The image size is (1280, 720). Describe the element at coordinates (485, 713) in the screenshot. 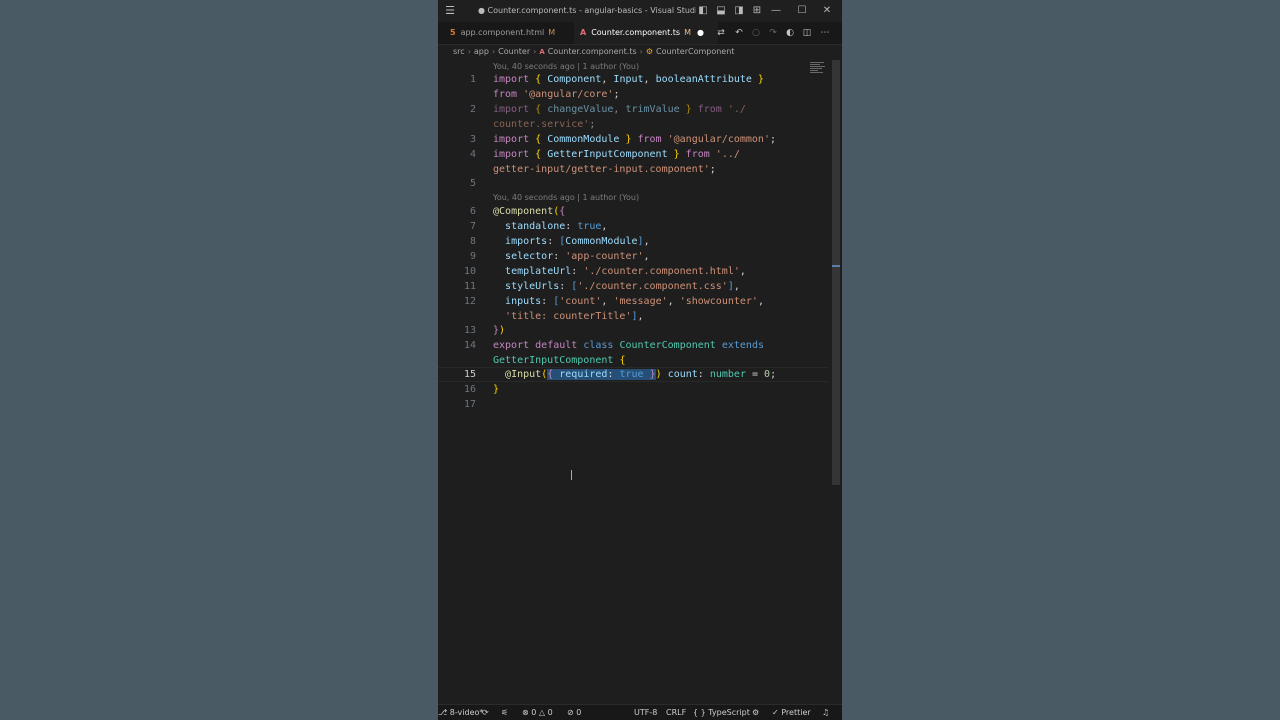

I see `sync-icon: ⟳` at that location.